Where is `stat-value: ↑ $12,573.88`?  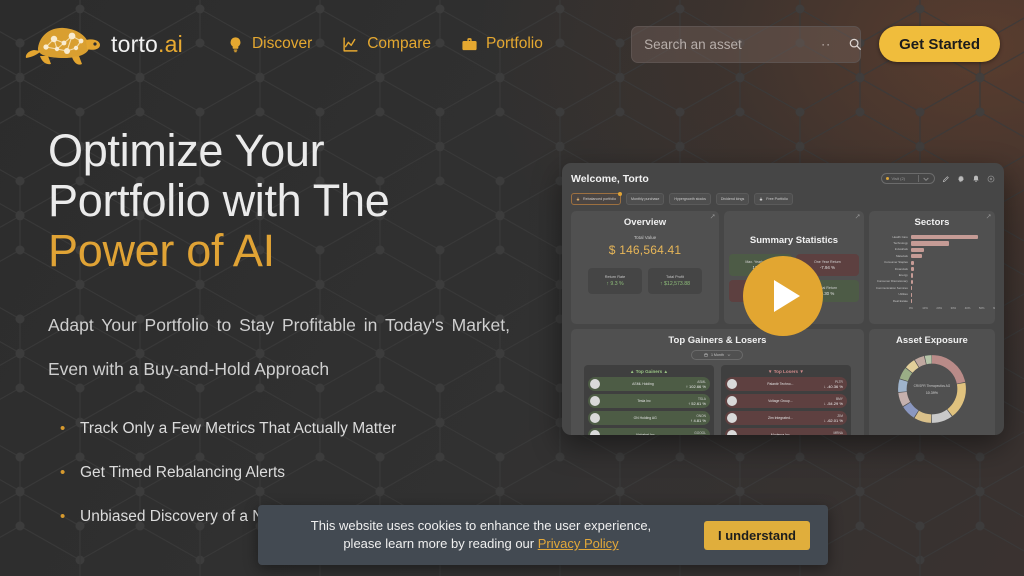 stat-value: ↑ $12,573.88 is located at coordinates (675, 284).